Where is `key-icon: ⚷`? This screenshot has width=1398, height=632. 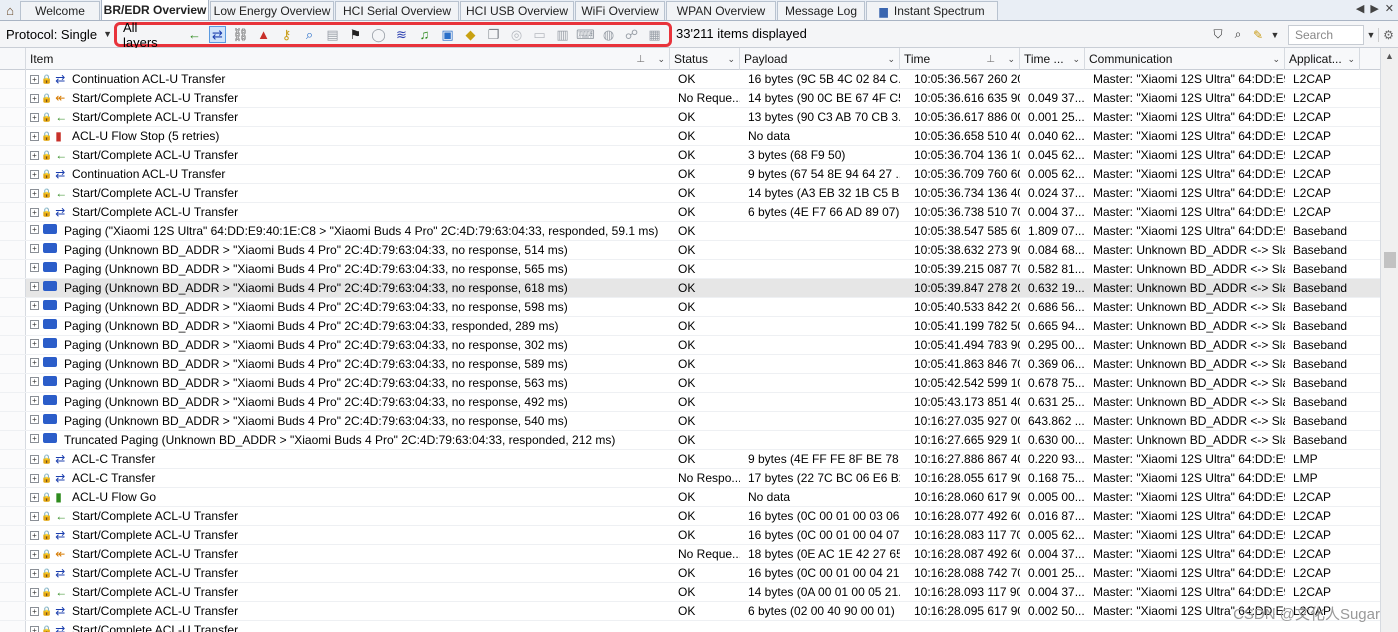
key-icon: ⚷ is located at coordinates (286, 34).